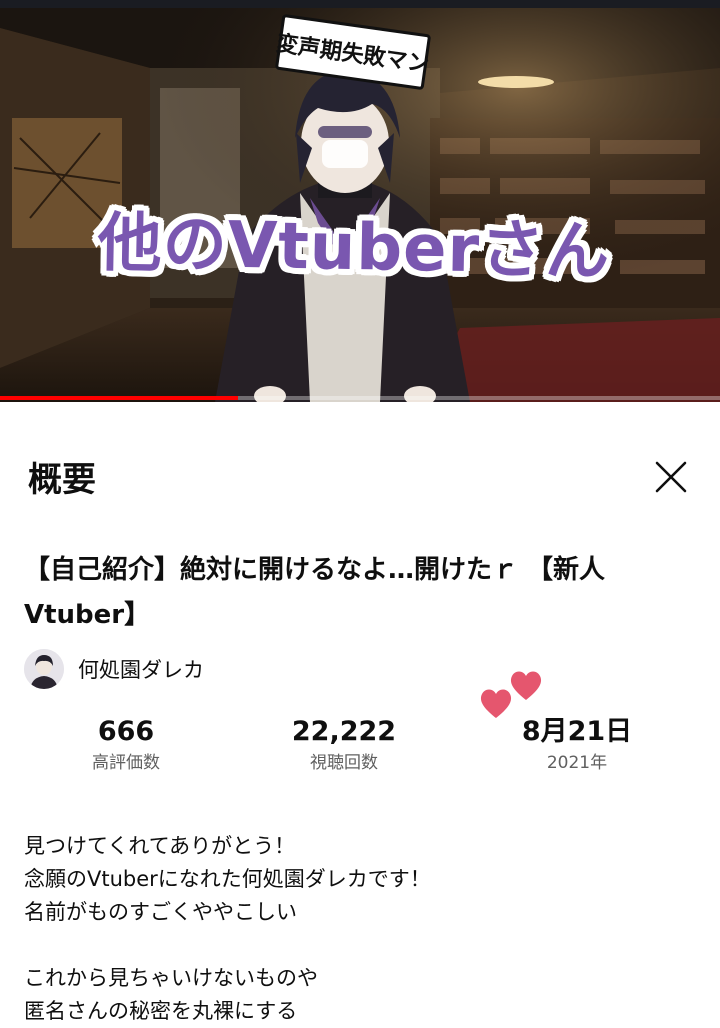 This screenshot has width=720, height=1028. Describe the element at coordinates (126, 731) in the screenshot. I see `likes-count: 666` at that location.